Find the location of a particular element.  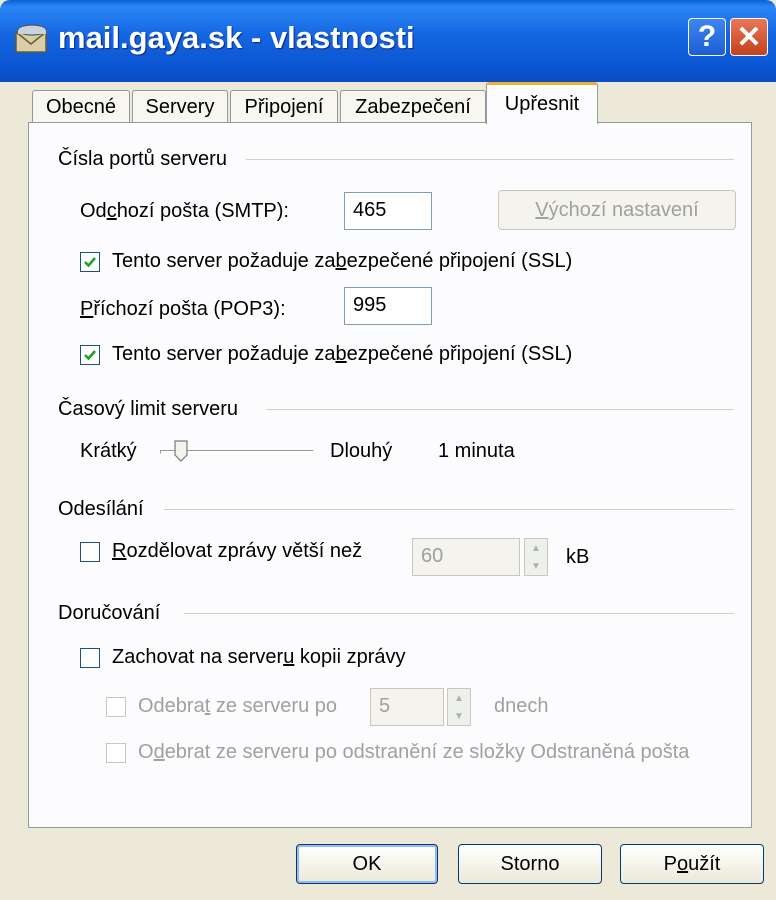

pop3-label: Příchozí pošta (POP3): is located at coordinates (183, 309).